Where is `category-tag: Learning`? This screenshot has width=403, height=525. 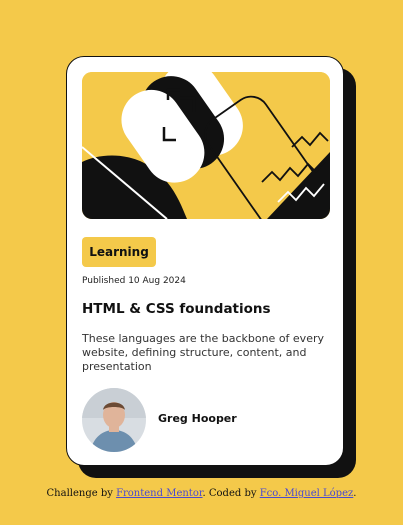
category-tag: Learning is located at coordinates (119, 252).